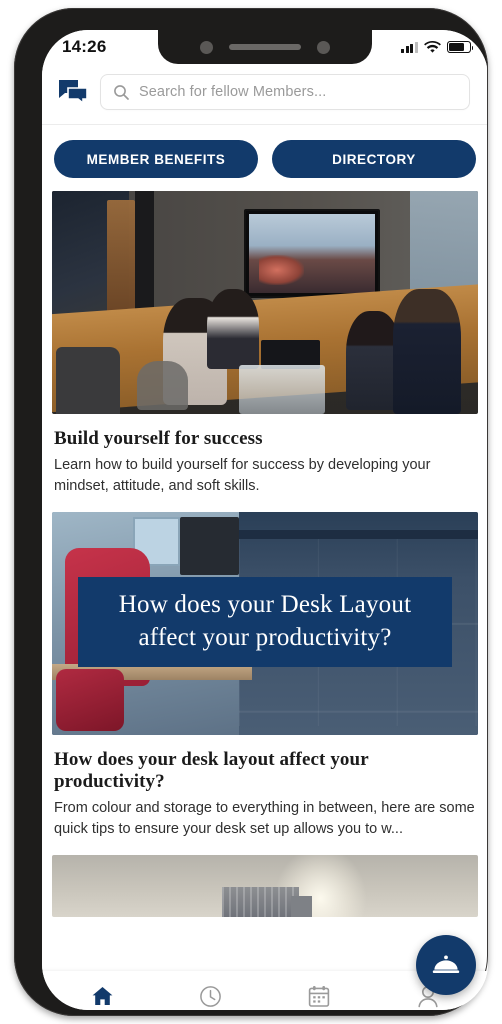 This screenshot has width=502, height=1024. I want to click on article-title: Build yourself for success, so click(158, 438).